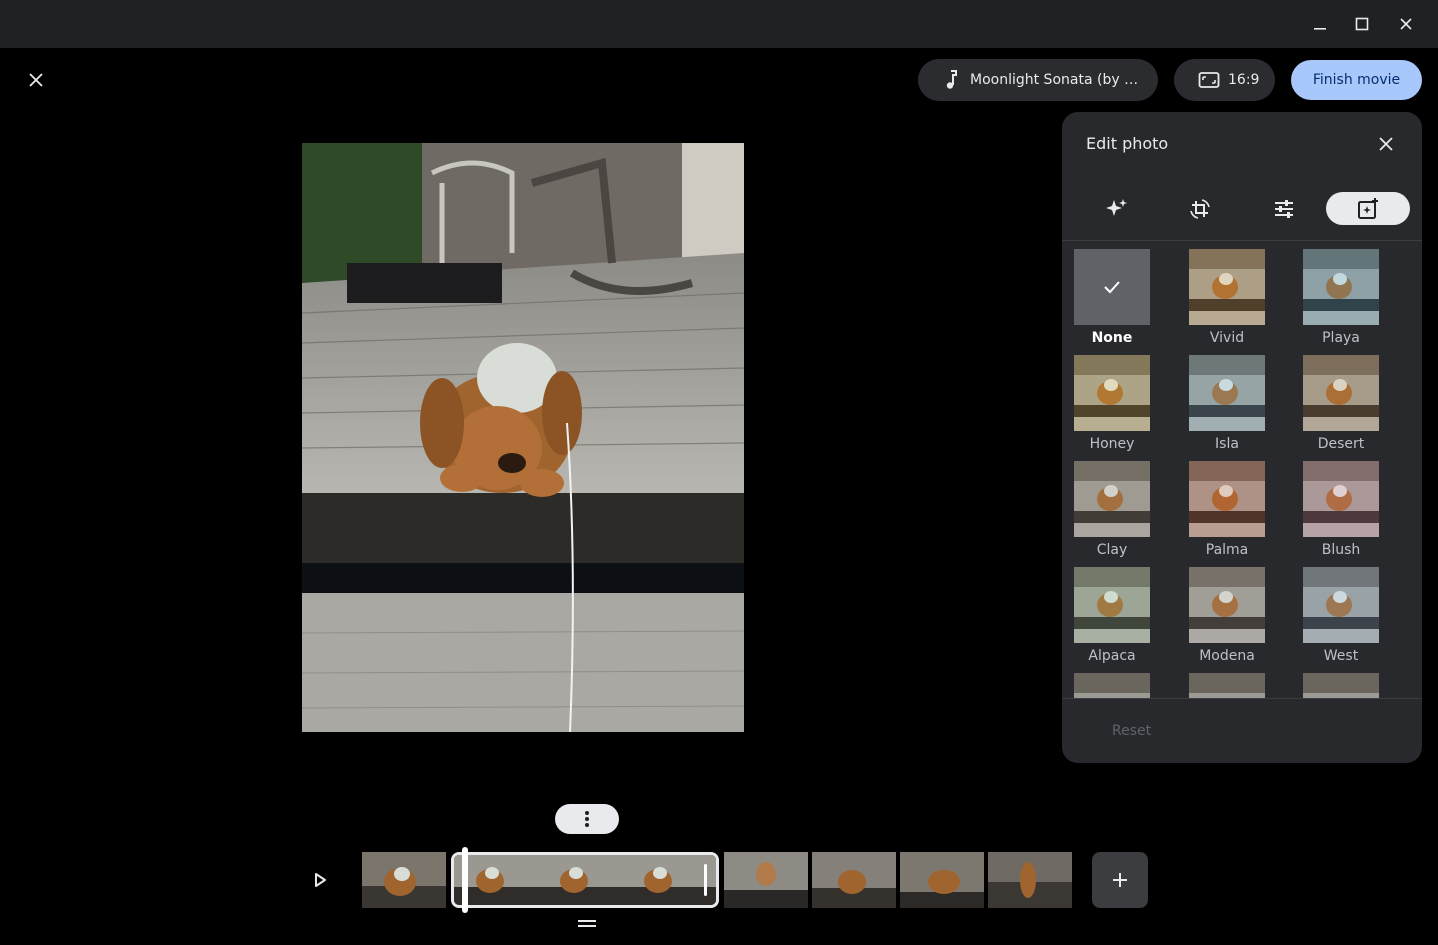 The height and width of the screenshot is (945, 1438). Describe the element at coordinates (1341, 656) in the screenshot. I see `filter-label: West` at that location.